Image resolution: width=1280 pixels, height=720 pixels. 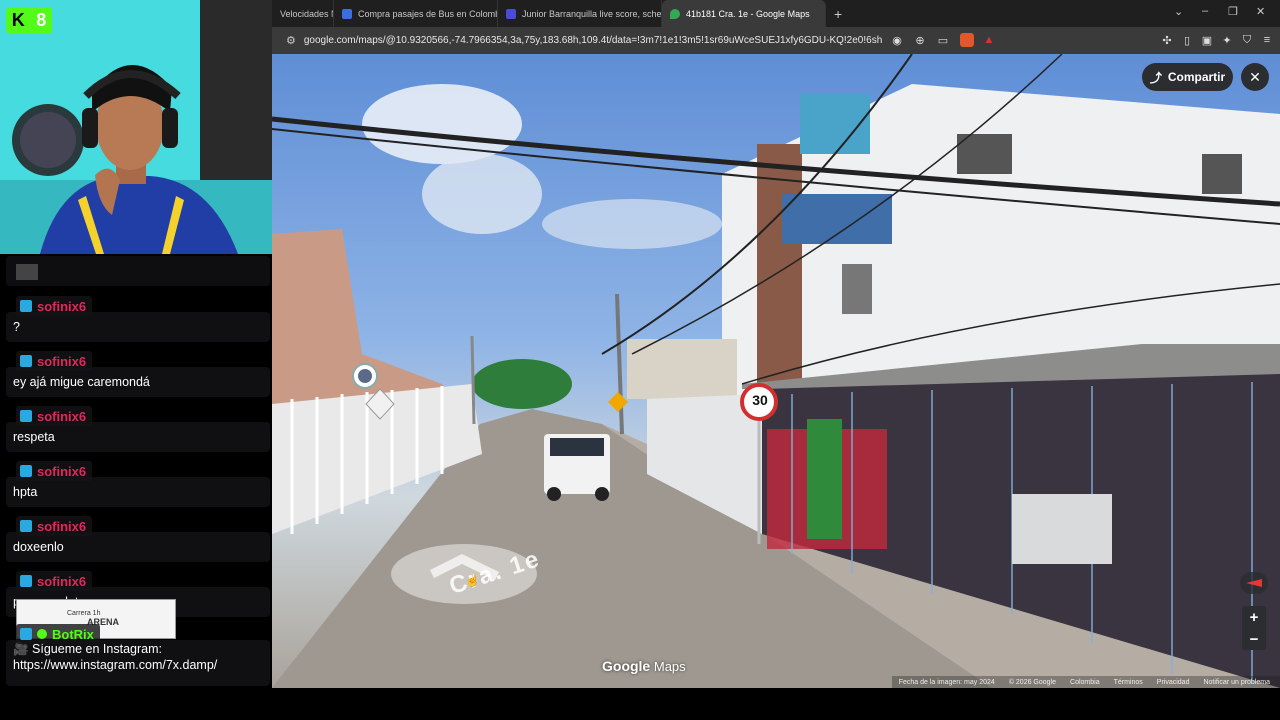 I want to click on report-problem-link: Notificar un problema, so click(x=1236, y=682).